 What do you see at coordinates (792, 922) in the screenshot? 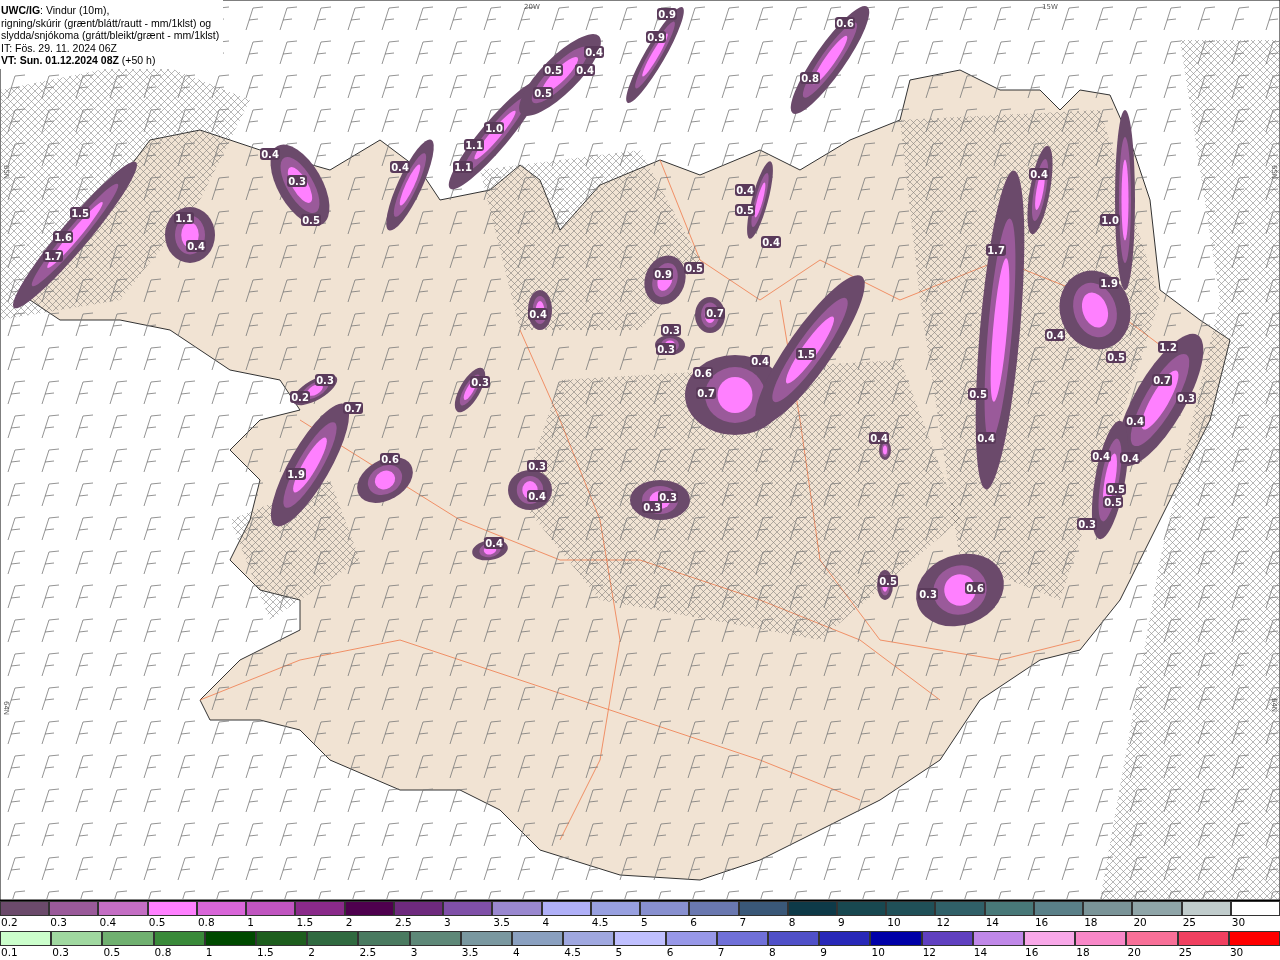
I see `legend-value: 8` at bounding box center [792, 922].